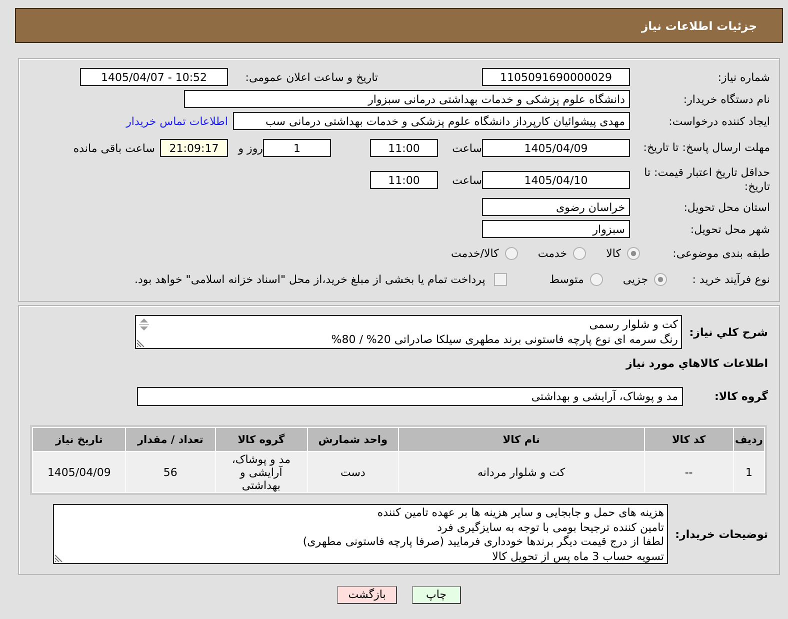 The width and height of the screenshot is (788, 619). I want to click on buyer-contact-link: اطلاعات تماس خریدار, so click(177, 121).